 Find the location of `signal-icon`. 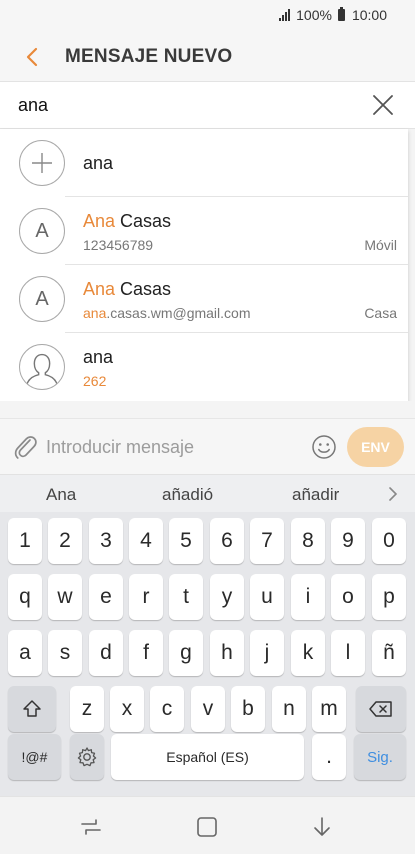

signal-icon is located at coordinates (285, 15).